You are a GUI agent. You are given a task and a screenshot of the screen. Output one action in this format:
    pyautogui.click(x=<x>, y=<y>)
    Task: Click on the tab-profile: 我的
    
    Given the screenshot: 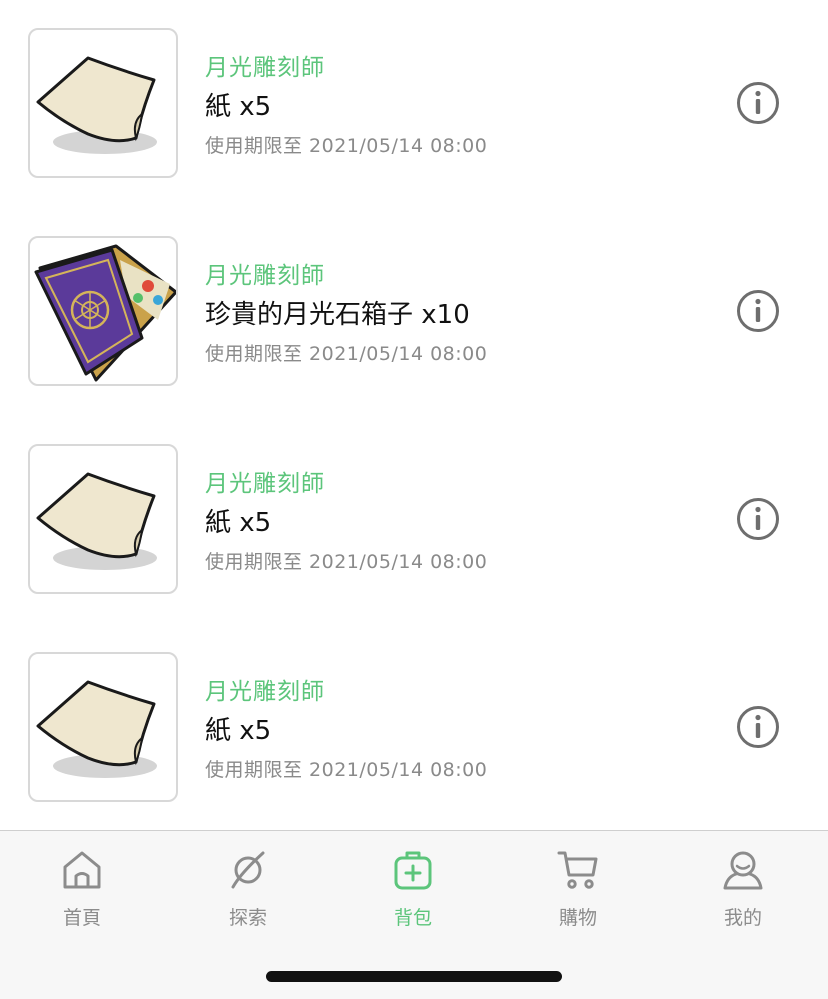 What is the action you would take?
    pyautogui.click(x=743, y=889)
    